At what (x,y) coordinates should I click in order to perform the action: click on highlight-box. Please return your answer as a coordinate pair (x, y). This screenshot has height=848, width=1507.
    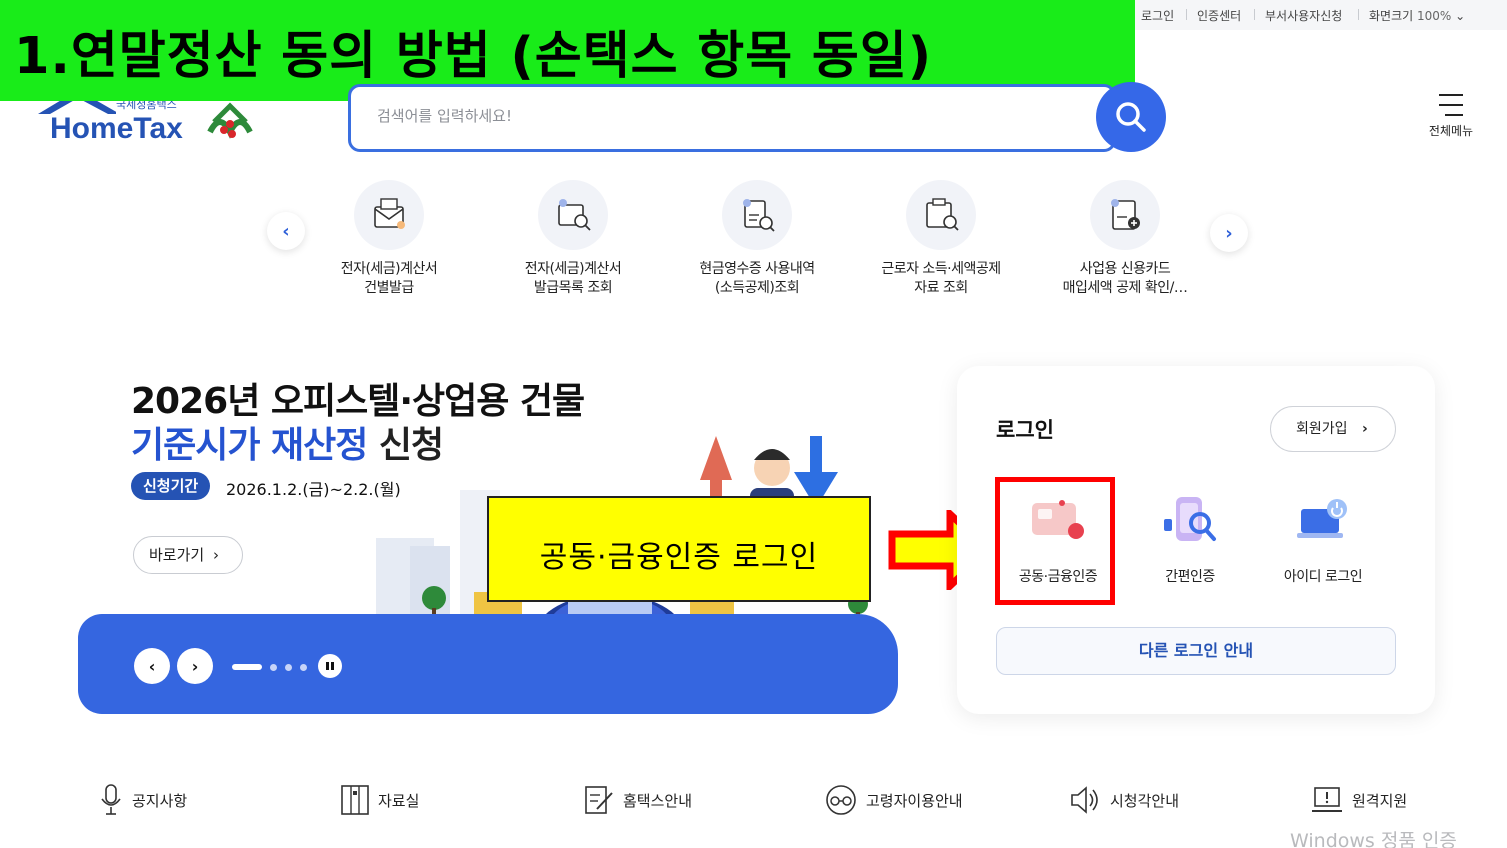
    Looking at the image, I should click on (1055, 541).